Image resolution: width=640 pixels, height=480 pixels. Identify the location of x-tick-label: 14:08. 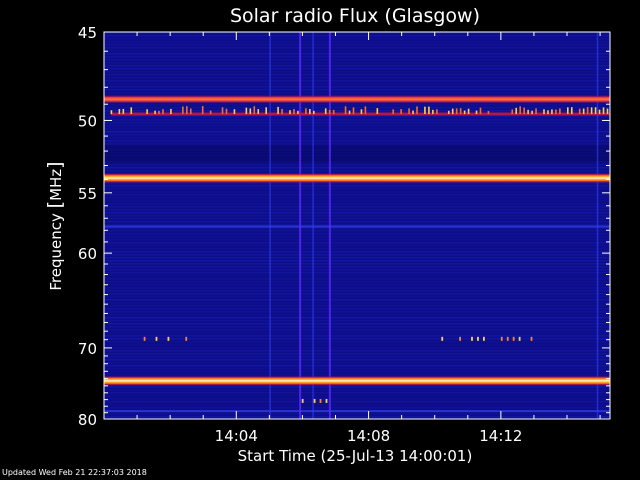
(368, 436).